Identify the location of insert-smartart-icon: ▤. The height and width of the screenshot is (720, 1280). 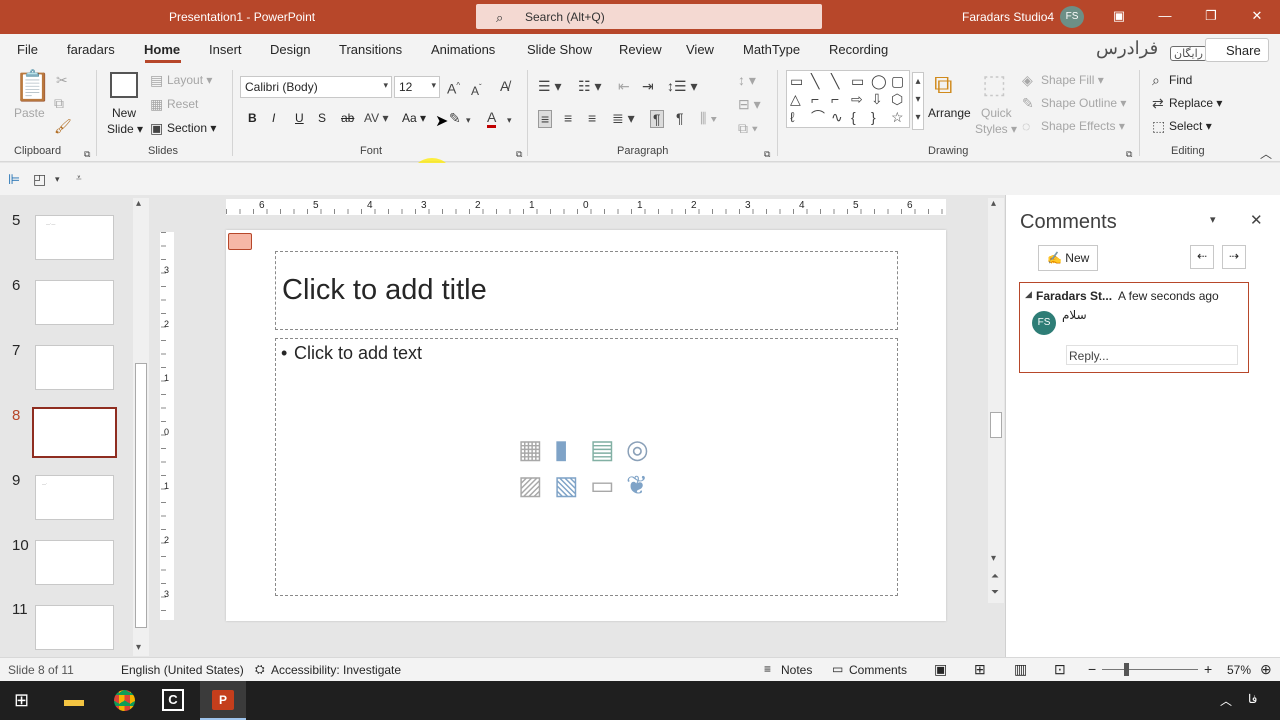
(602, 449).